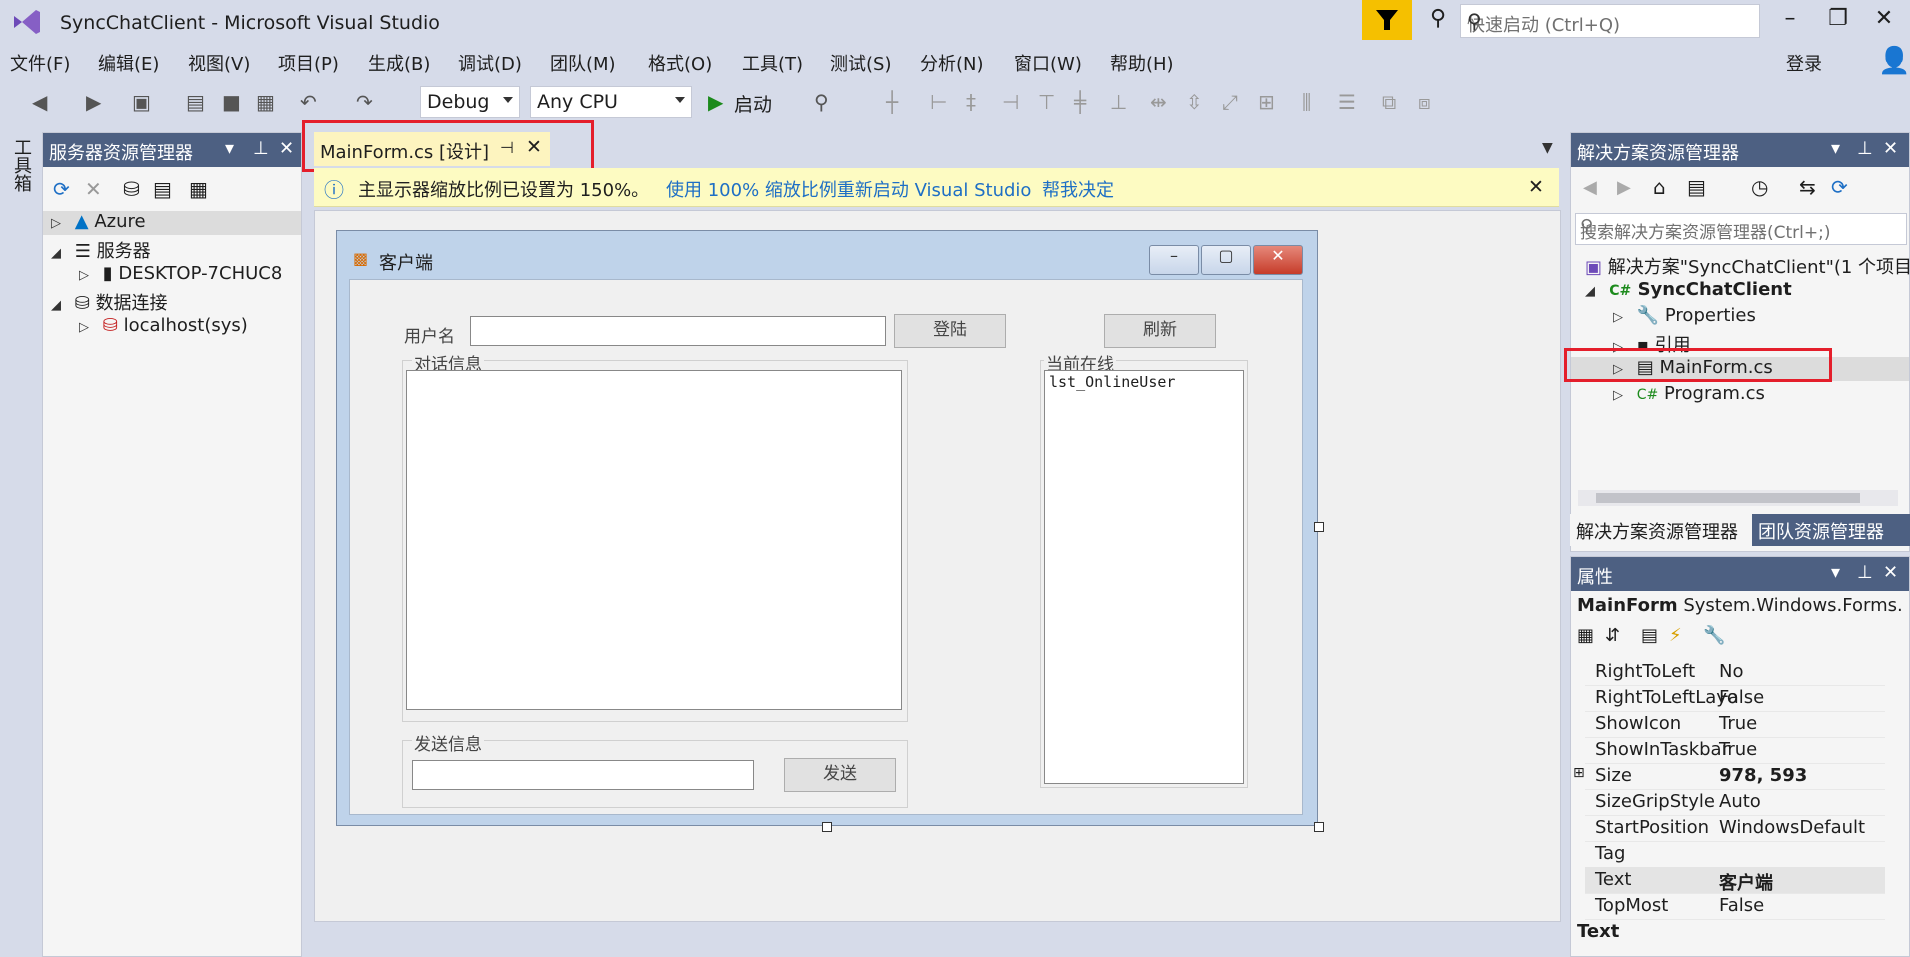 The width and height of the screenshot is (1910, 957). What do you see at coordinates (1735, 724) in the screenshot?
I see `prop-row: ShowIcon True` at bounding box center [1735, 724].